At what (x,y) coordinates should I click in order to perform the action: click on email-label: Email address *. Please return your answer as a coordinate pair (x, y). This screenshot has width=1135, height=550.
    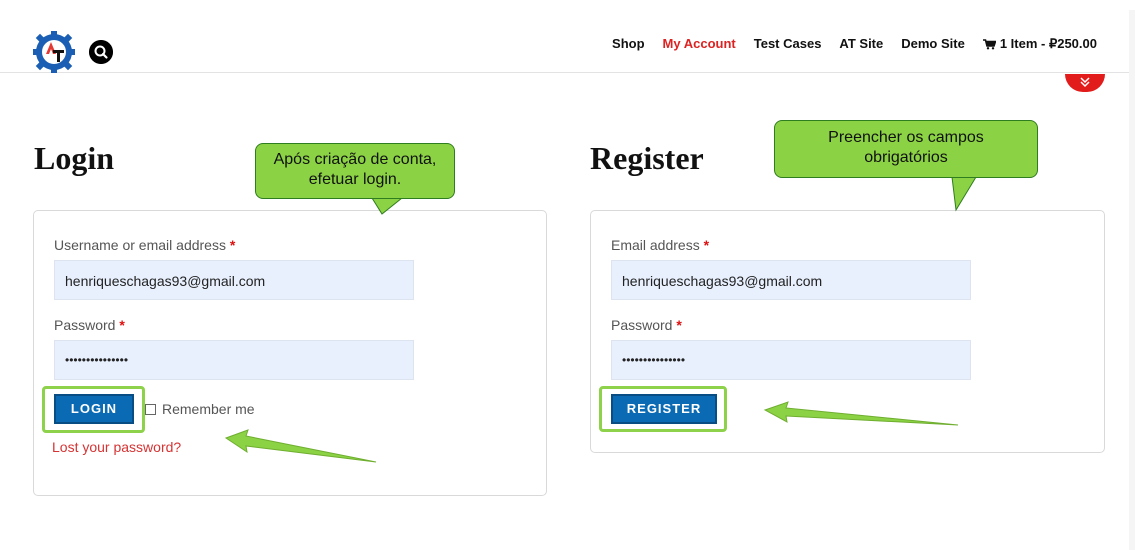
    Looking at the image, I should click on (660, 245).